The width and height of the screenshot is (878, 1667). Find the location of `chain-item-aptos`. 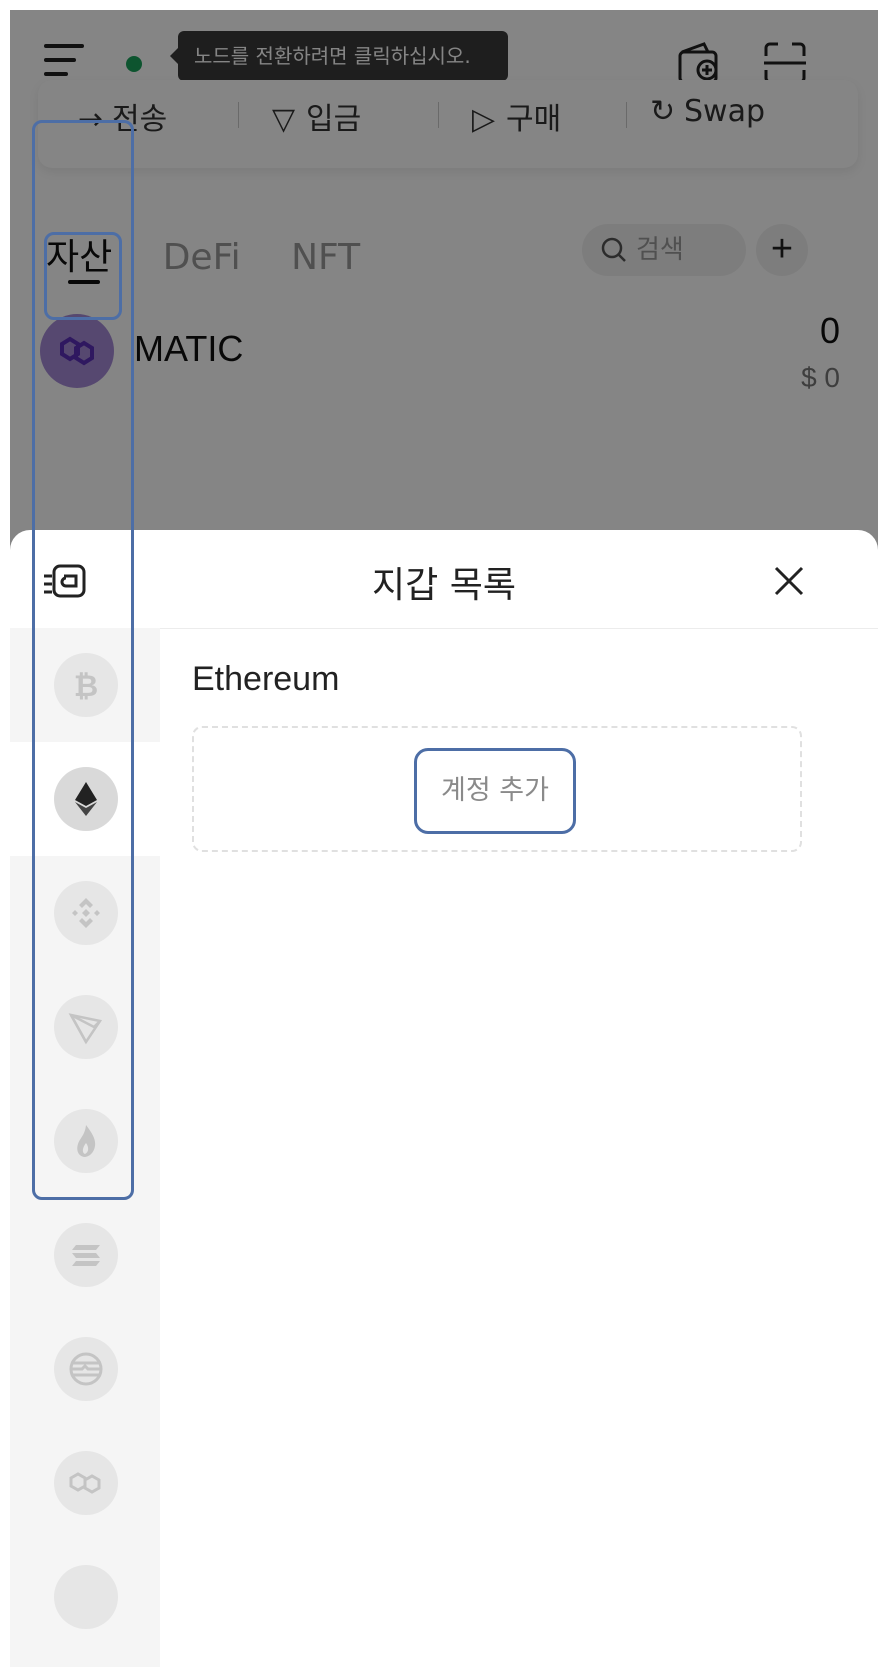

chain-item-aptos is located at coordinates (85, 1369).